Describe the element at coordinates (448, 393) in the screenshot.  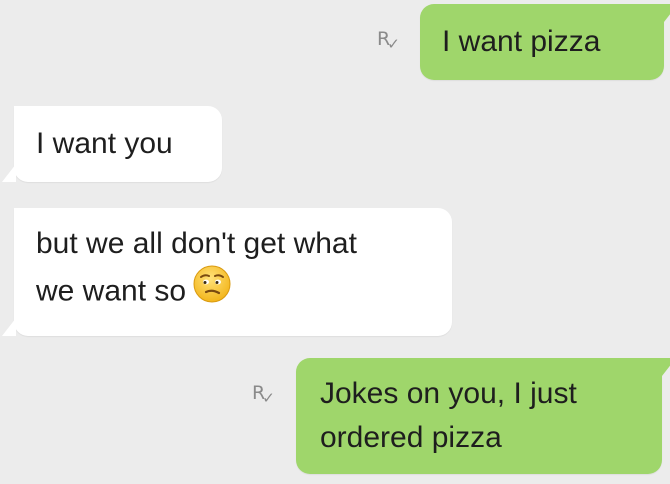
I see `message-text: Jokes on you, I just` at that location.